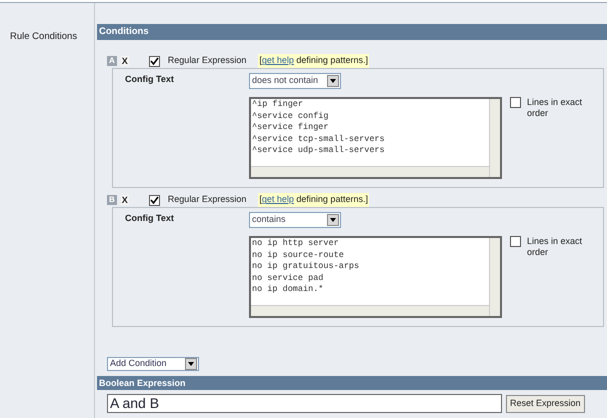 The image size is (607, 418). Describe the element at coordinates (112, 200) in the screenshot. I see `condition-letter-badge: B` at that location.